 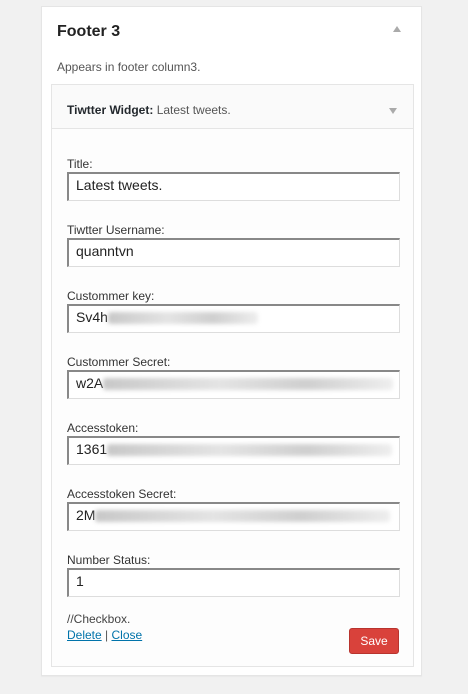 I want to click on widget-title: Tiwtter Widget: Latest tweets., so click(x=149, y=110).